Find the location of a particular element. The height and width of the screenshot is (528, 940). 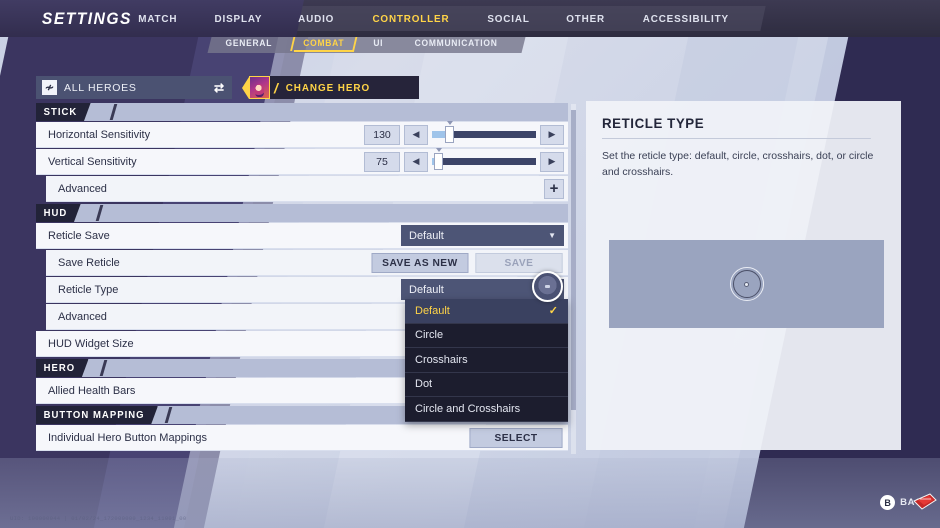

tab-audio: AUDIO is located at coordinates (317, 19).